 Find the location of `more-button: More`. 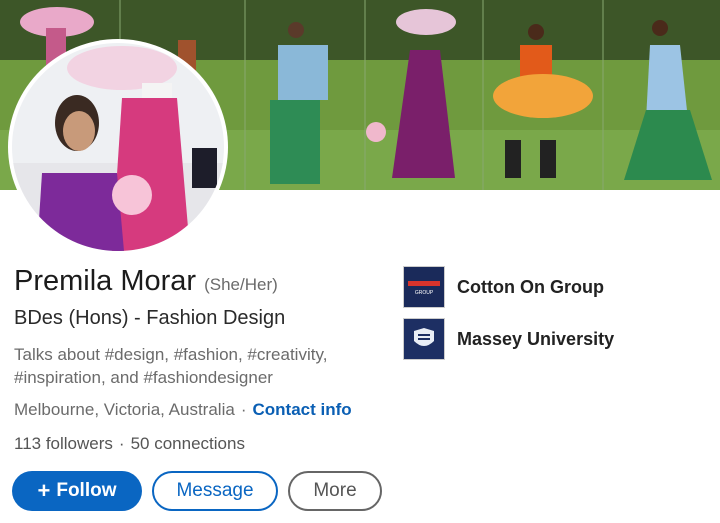

more-button: More is located at coordinates (335, 491).